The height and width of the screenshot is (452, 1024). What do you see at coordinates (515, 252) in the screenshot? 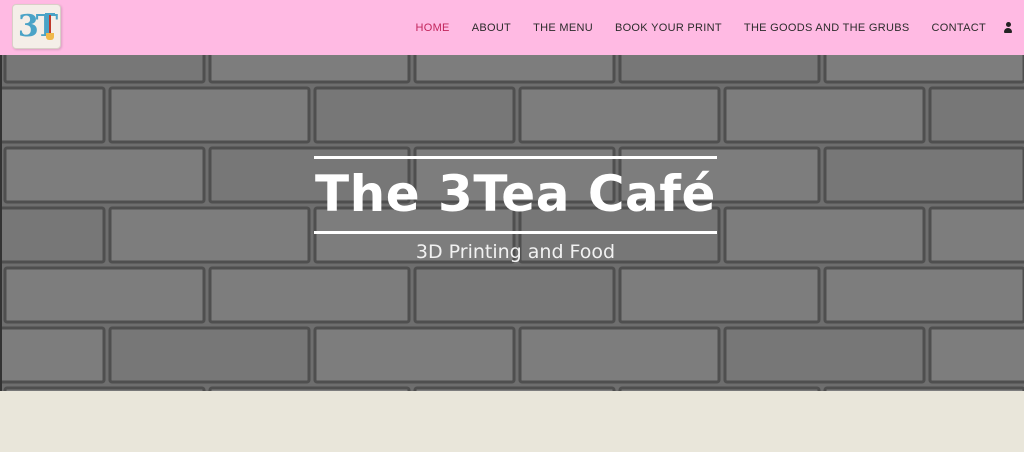
I see `hero-subtitle: 3D Printing and Food` at bounding box center [515, 252].